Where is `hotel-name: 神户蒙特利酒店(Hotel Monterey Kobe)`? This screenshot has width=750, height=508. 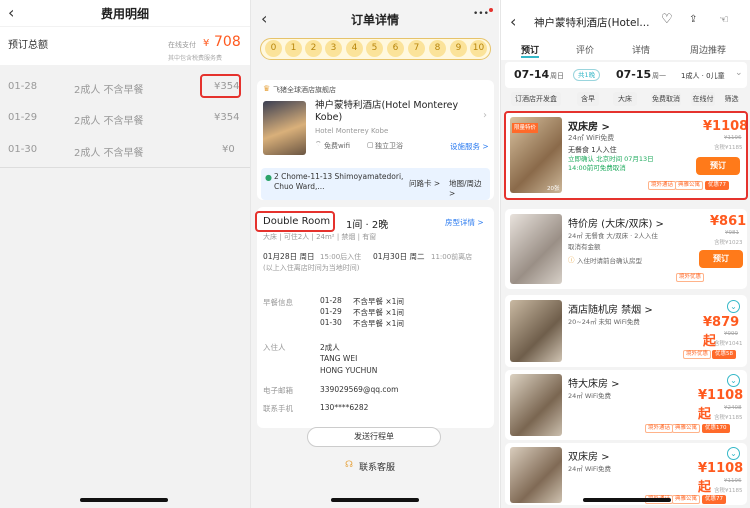
hotel-name: 神户蒙特利酒店(Hotel Monterey Kobe) is located at coordinates (387, 111).